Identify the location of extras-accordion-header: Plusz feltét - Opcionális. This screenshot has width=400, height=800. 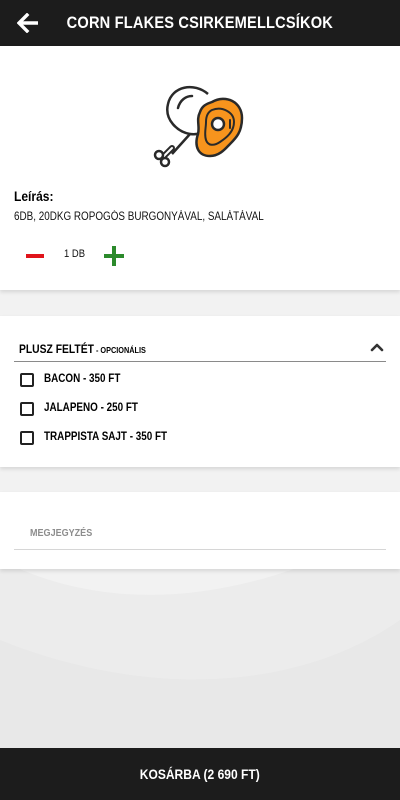
(200, 344).